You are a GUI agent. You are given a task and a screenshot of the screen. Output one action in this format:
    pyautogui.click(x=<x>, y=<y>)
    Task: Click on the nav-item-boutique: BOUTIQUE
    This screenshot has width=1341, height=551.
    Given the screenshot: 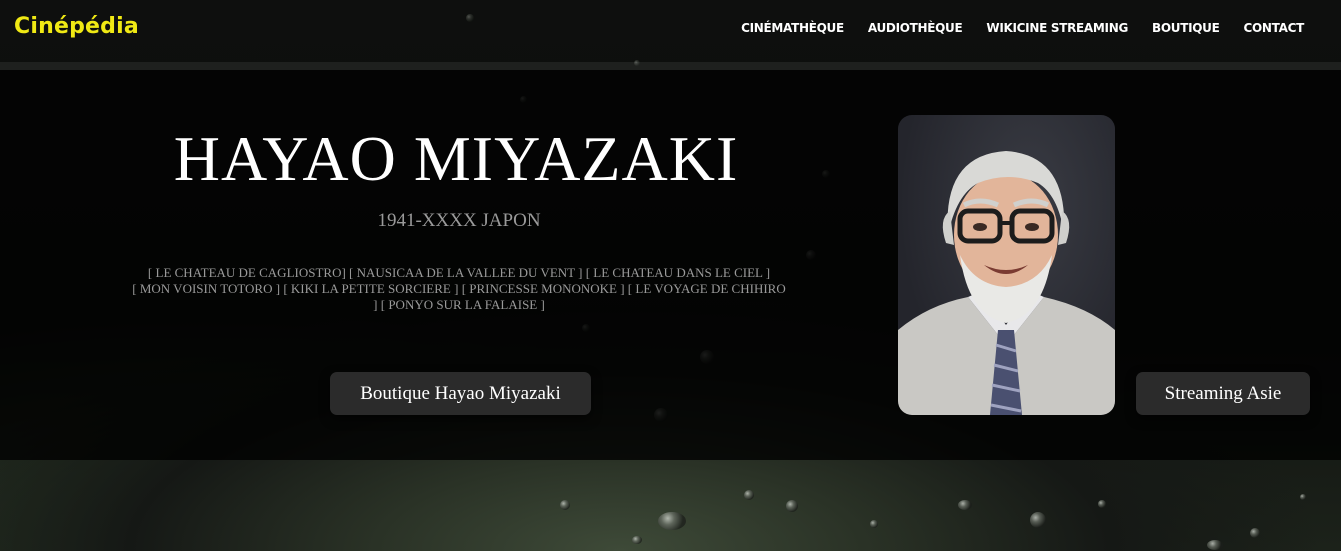 What is the action you would take?
    pyautogui.click(x=1186, y=28)
    